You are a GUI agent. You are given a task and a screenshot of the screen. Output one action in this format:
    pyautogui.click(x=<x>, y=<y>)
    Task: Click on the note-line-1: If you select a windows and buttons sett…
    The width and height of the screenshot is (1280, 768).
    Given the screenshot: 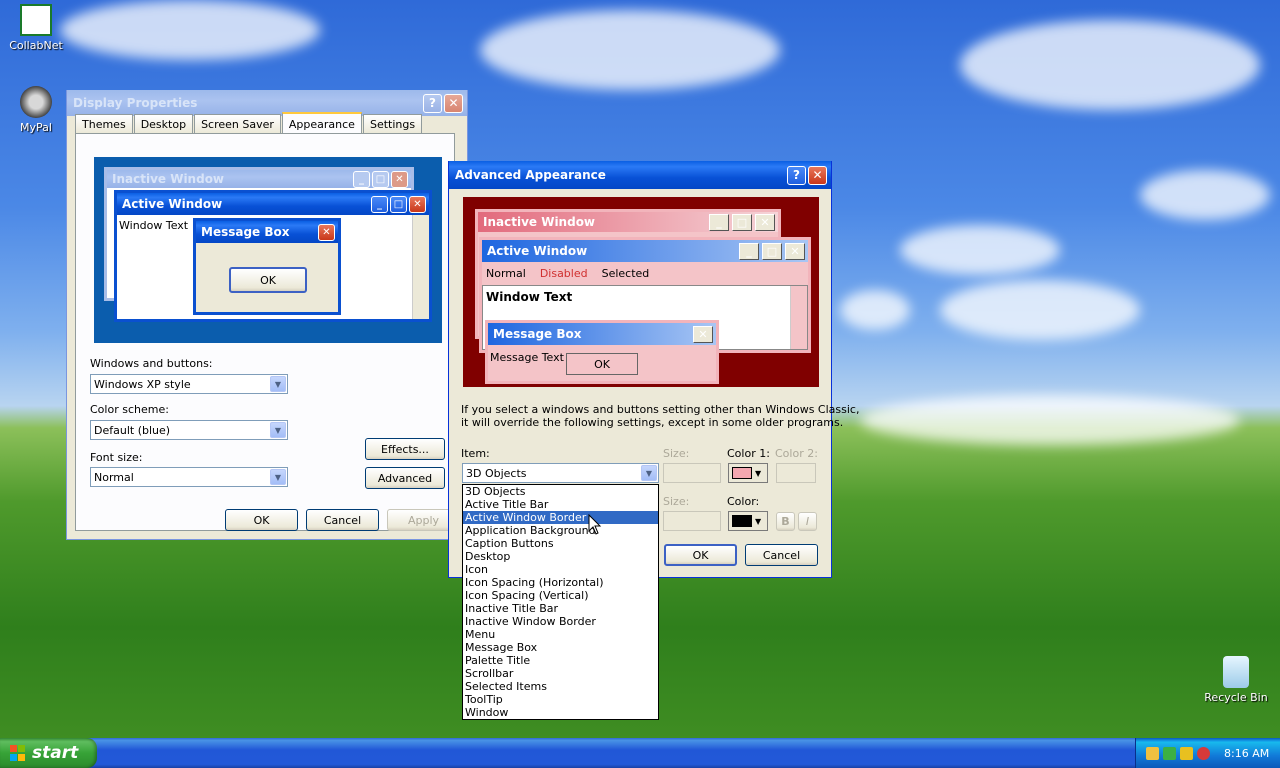 What is the action you would take?
    pyautogui.click(x=660, y=409)
    